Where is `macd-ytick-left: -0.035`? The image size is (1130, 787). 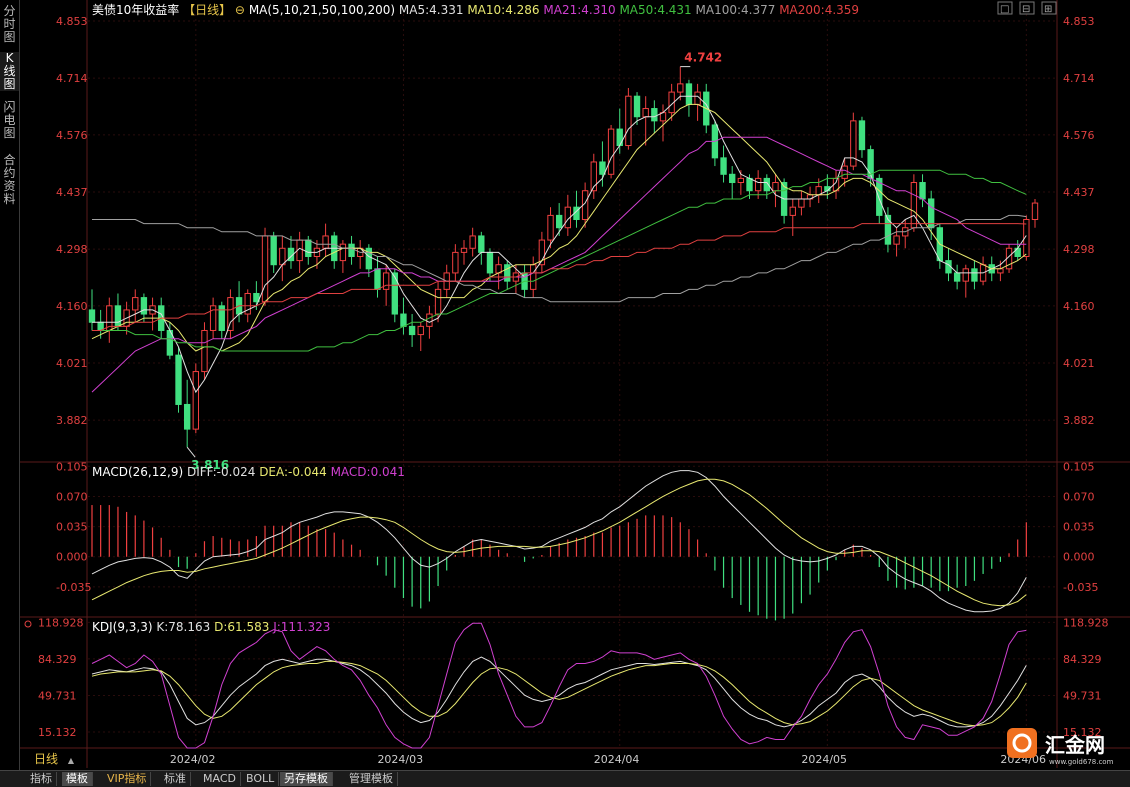
macd-ytick-left: -0.035 is located at coordinates (73, 587).